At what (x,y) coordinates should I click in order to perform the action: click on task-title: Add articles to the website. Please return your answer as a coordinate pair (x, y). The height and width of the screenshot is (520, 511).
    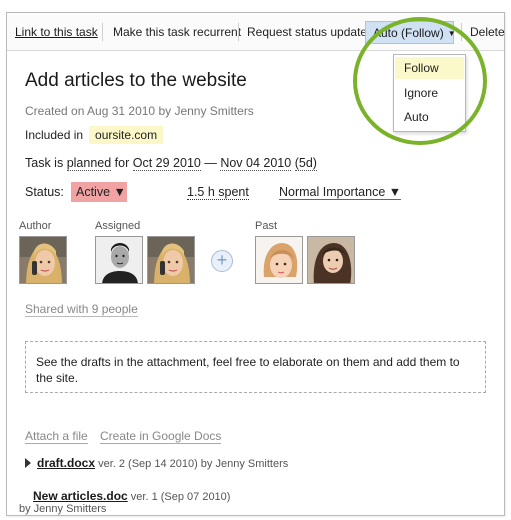
    Looking at the image, I should click on (136, 80).